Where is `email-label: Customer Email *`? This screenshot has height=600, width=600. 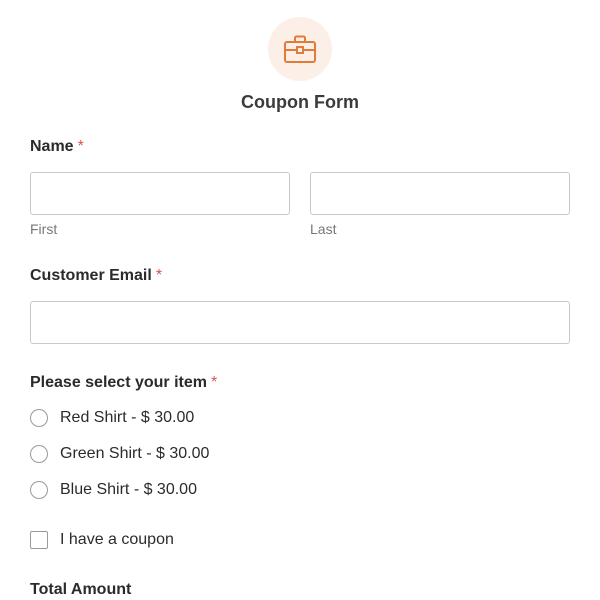
email-label: Customer Email * is located at coordinates (96, 276).